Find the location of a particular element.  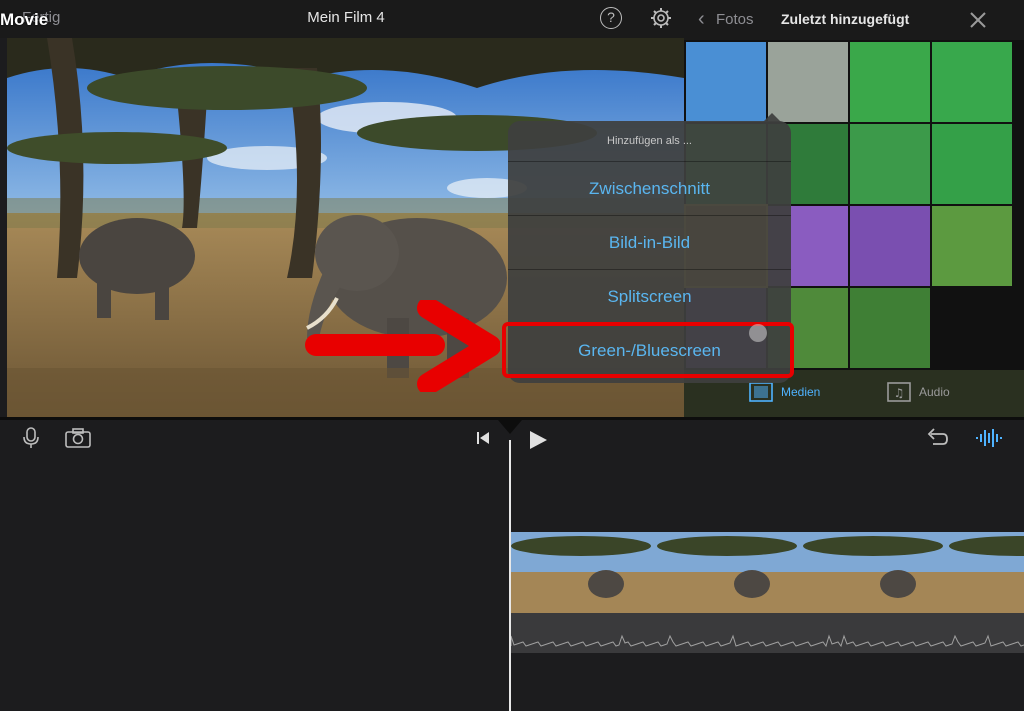

waveform-line is located at coordinates (767, 641).